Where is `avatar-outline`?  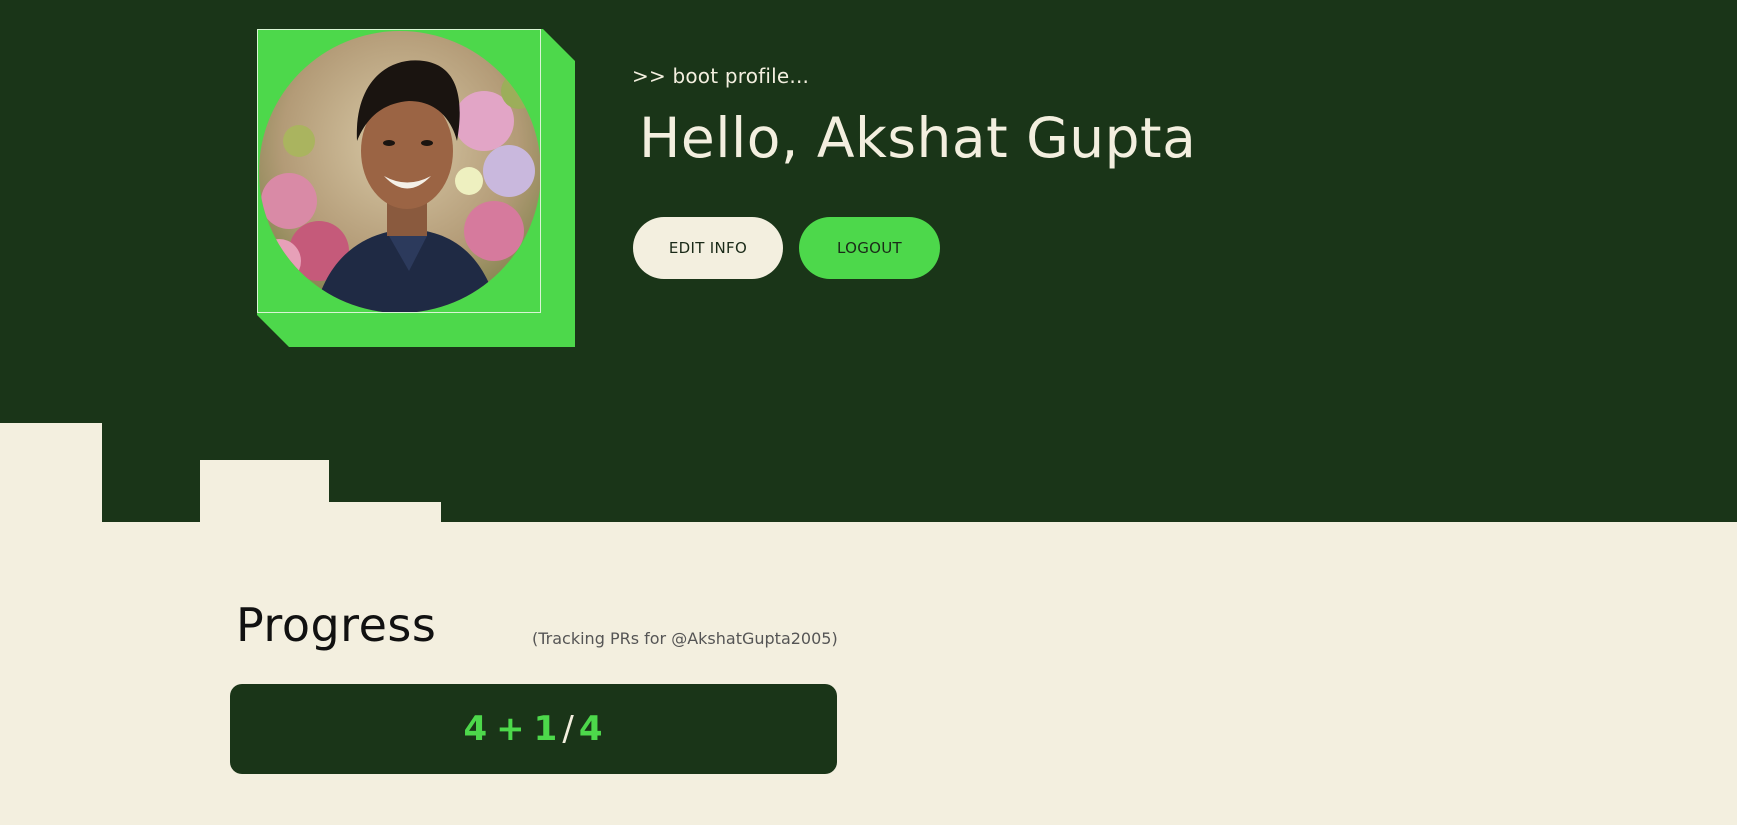 avatar-outline is located at coordinates (399, 171).